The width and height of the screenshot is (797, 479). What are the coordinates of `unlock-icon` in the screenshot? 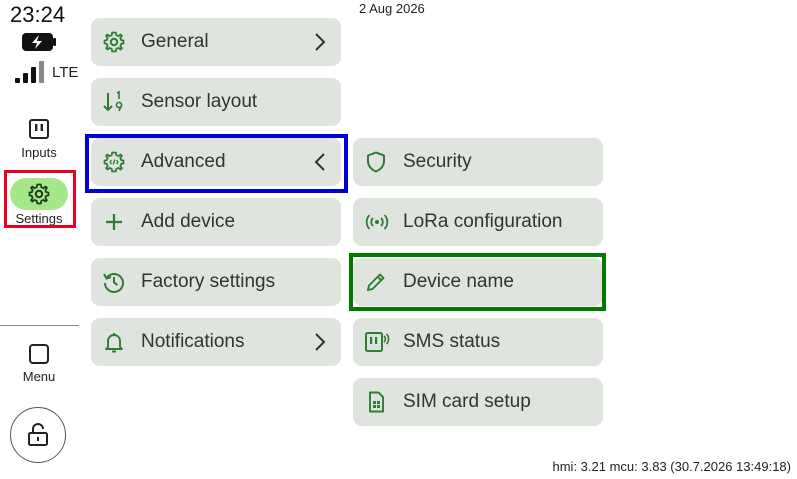 It's located at (38, 435).